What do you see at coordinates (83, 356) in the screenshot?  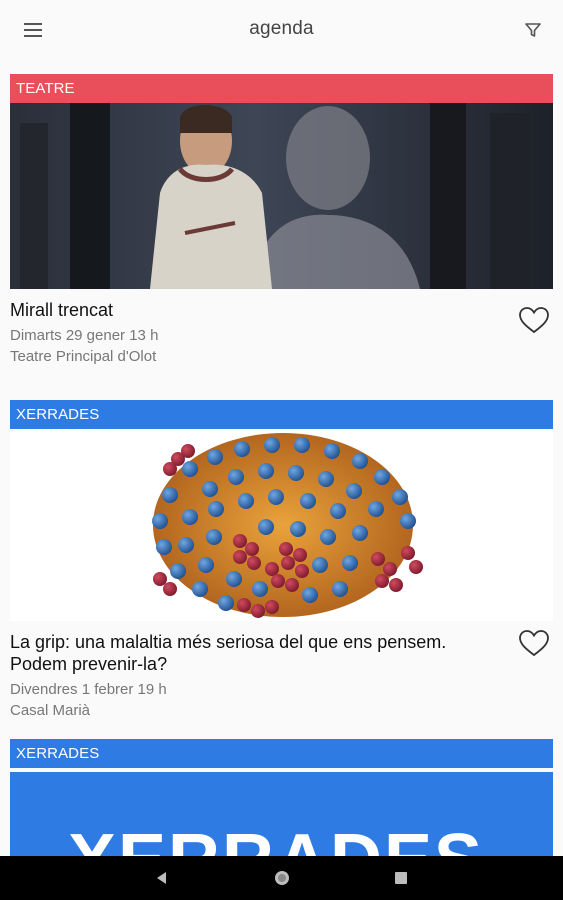 I see `event-place: Teatre Principal d'Olot` at bounding box center [83, 356].